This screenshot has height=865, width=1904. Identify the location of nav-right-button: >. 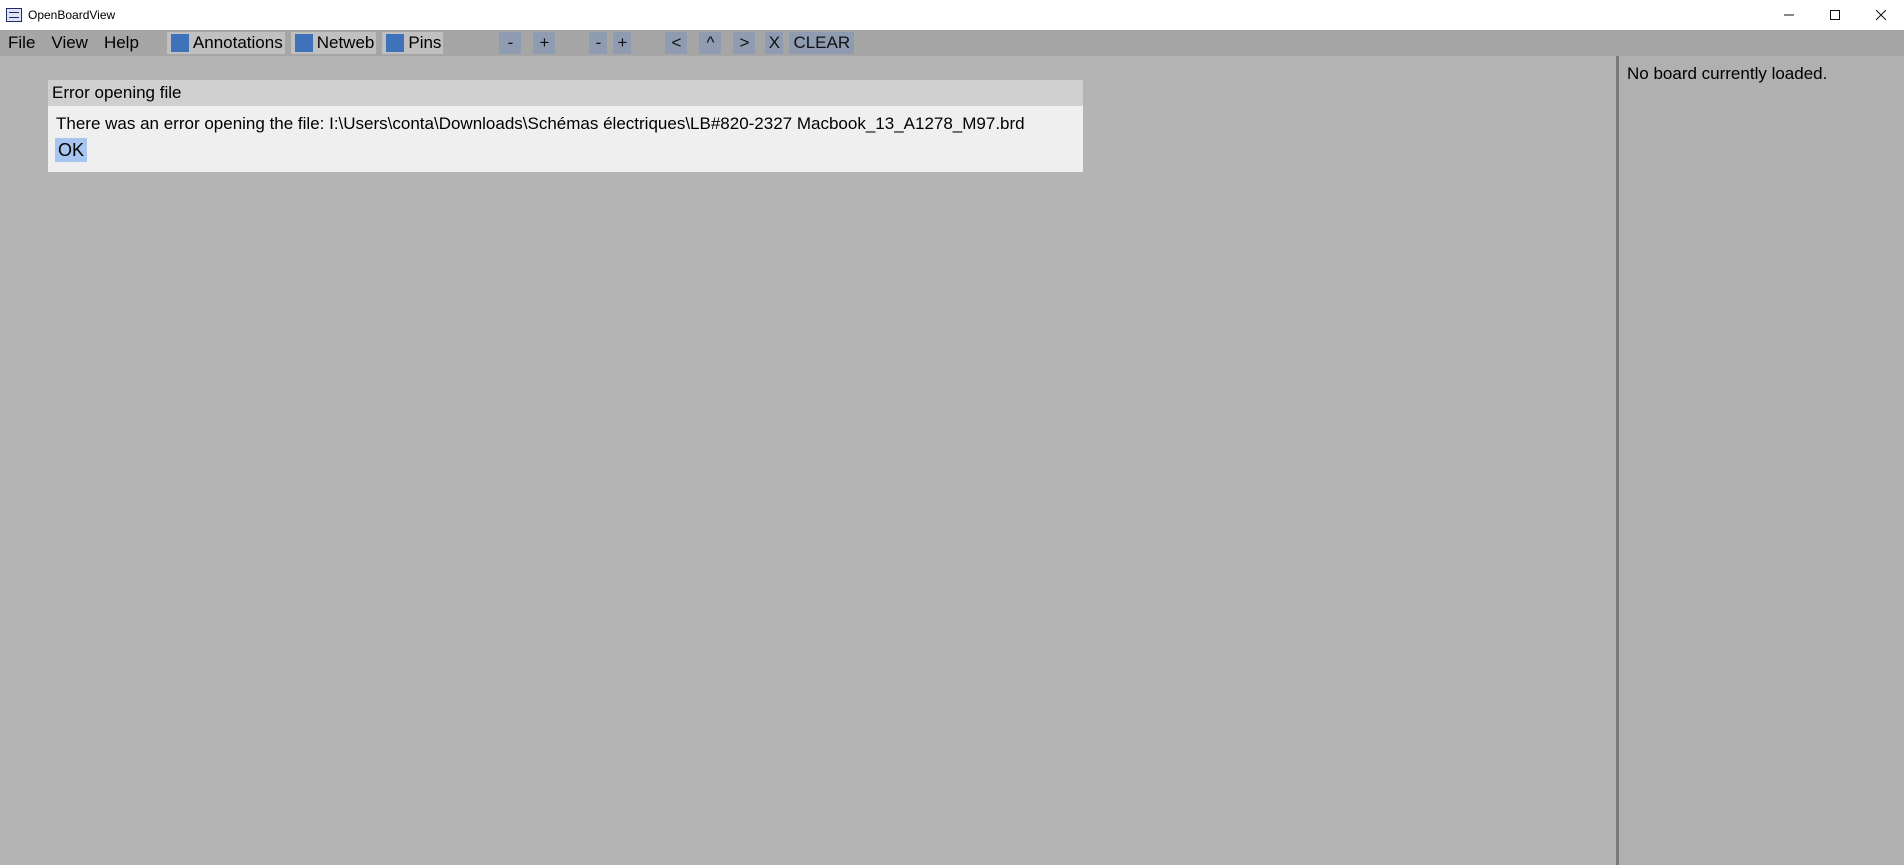
(744, 43).